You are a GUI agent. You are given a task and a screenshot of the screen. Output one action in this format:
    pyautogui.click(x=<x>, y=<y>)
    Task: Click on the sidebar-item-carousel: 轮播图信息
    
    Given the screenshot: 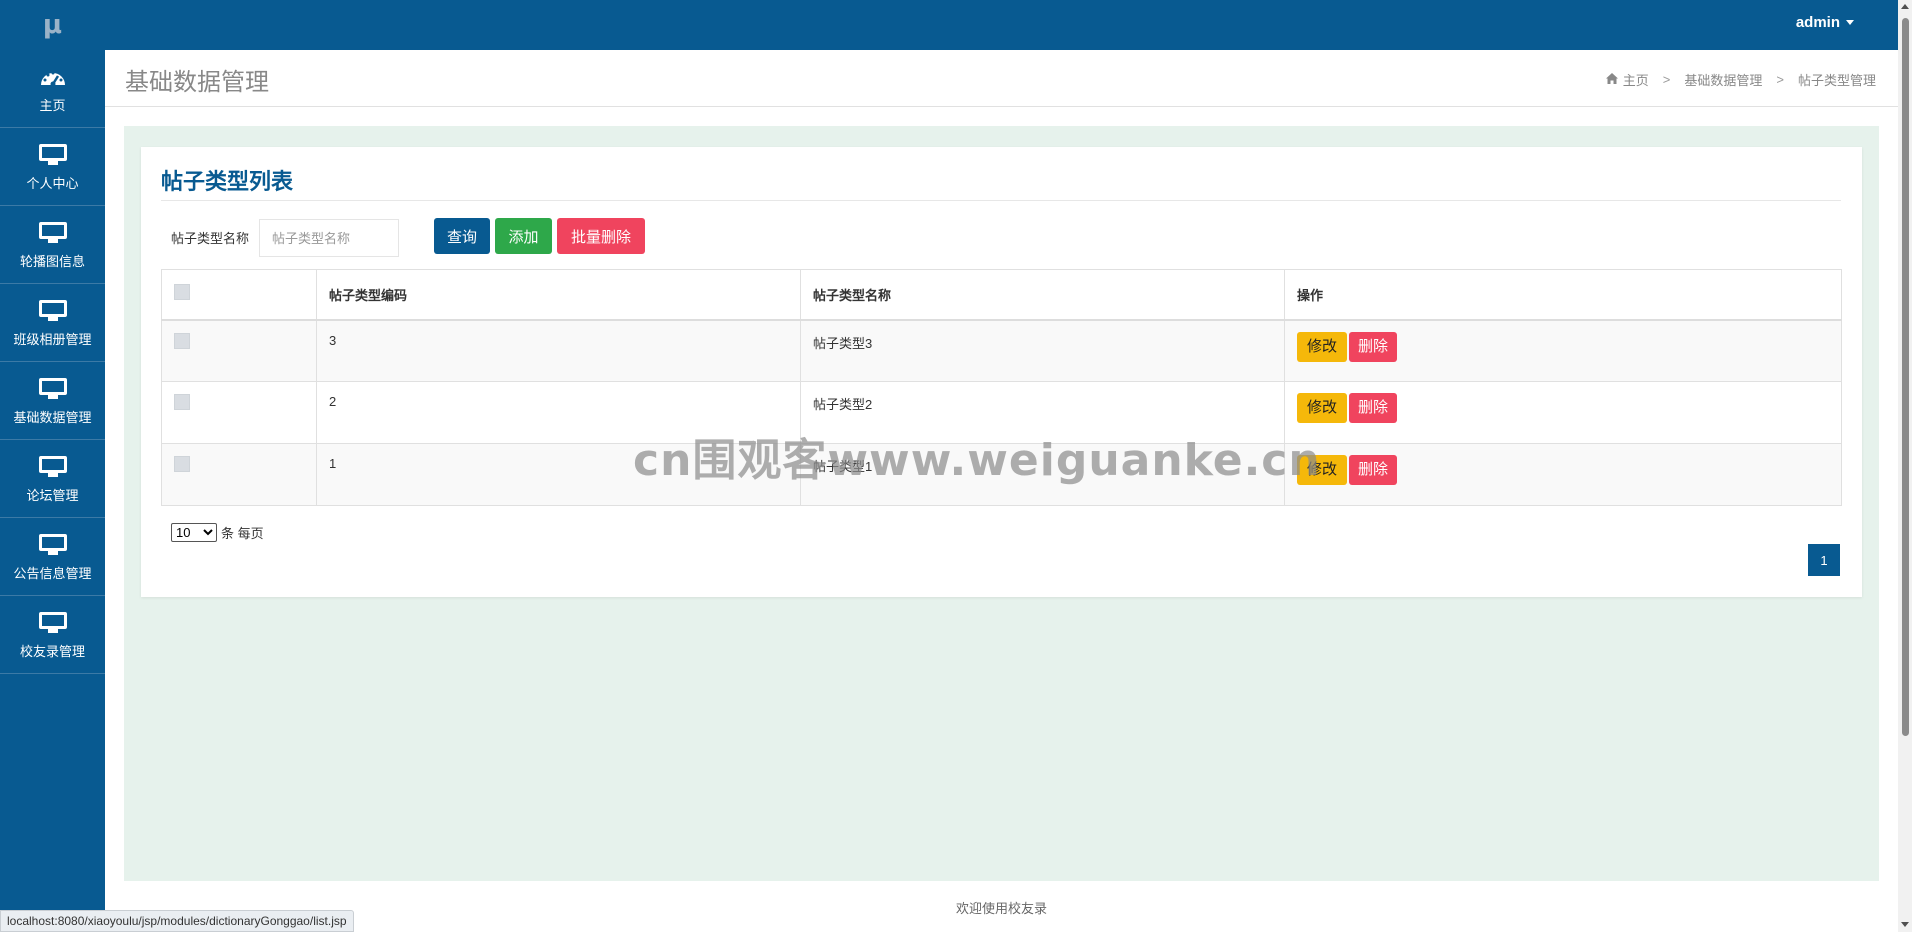 What is the action you would take?
    pyautogui.click(x=52, y=245)
    